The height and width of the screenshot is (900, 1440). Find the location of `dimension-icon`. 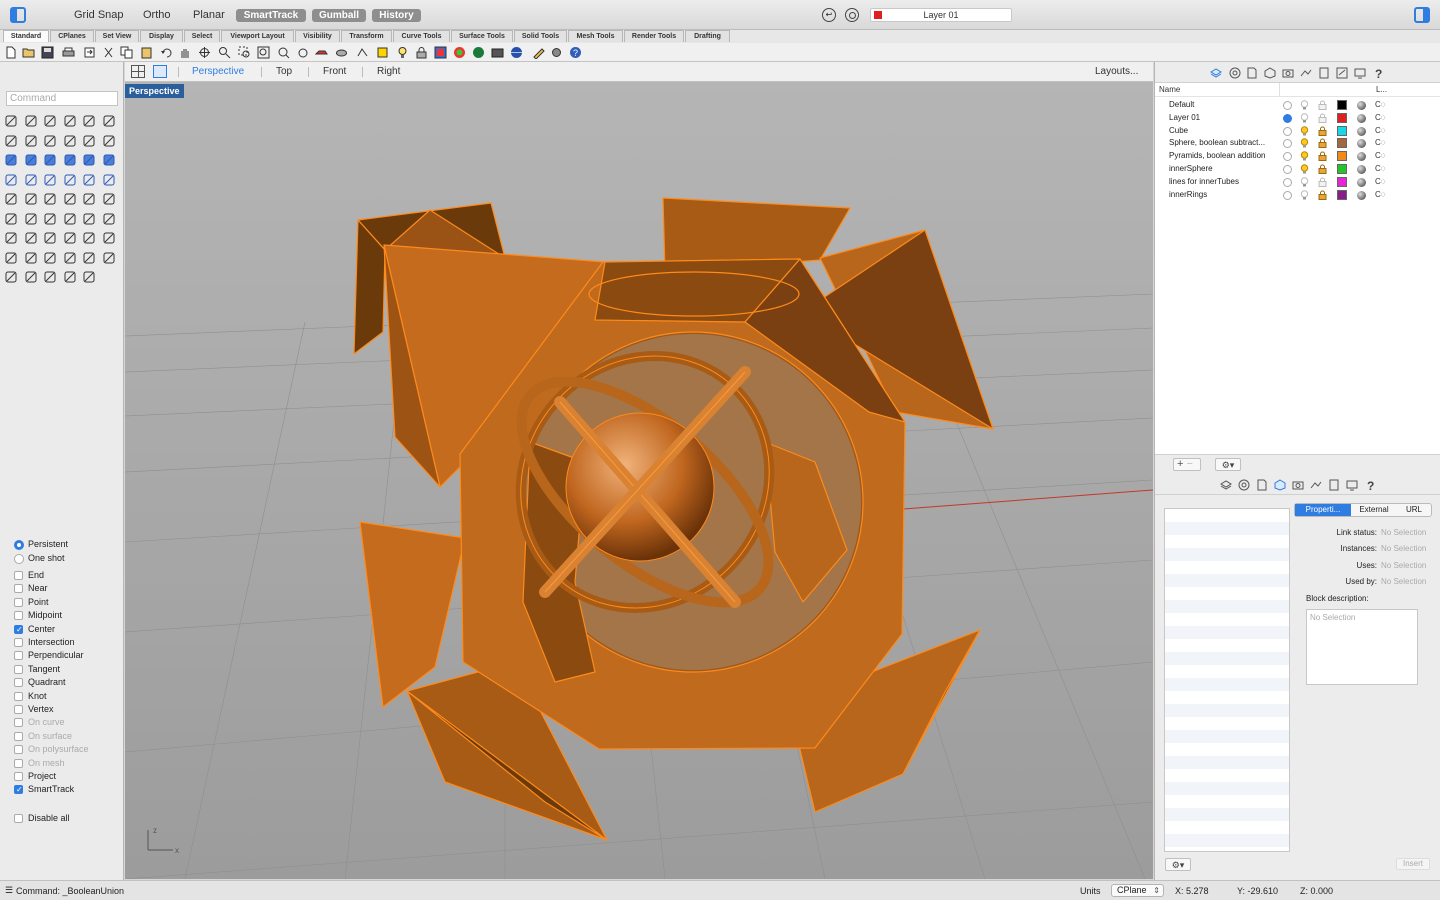

dimension-icon is located at coordinates (109, 141).